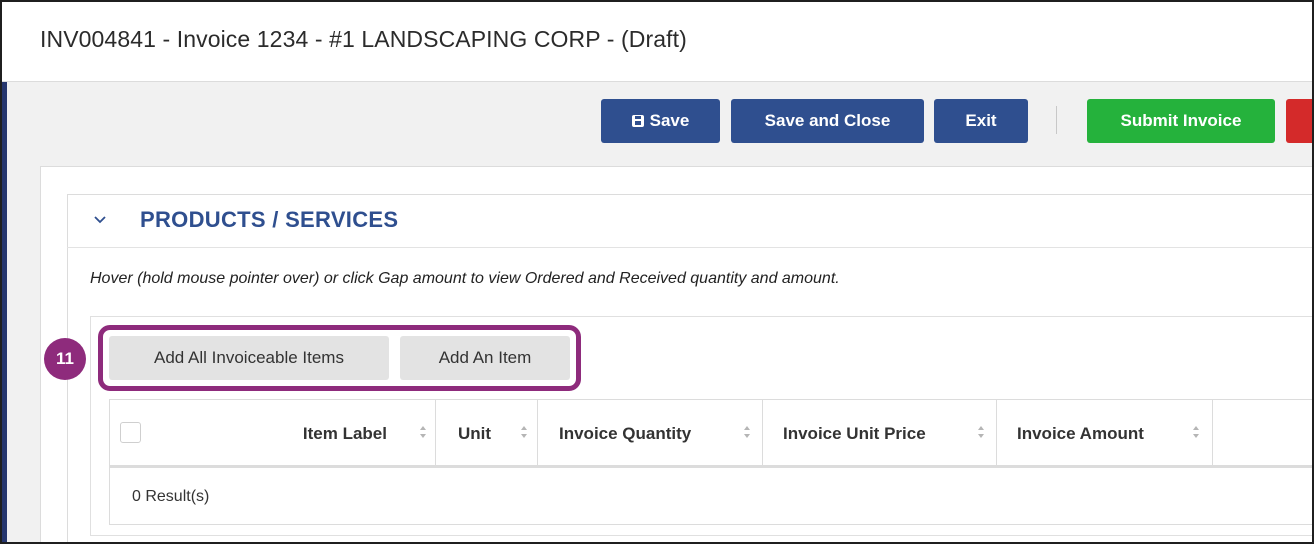 The width and height of the screenshot is (1314, 544). I want to click on step-badge: 11, so click(65, 359).